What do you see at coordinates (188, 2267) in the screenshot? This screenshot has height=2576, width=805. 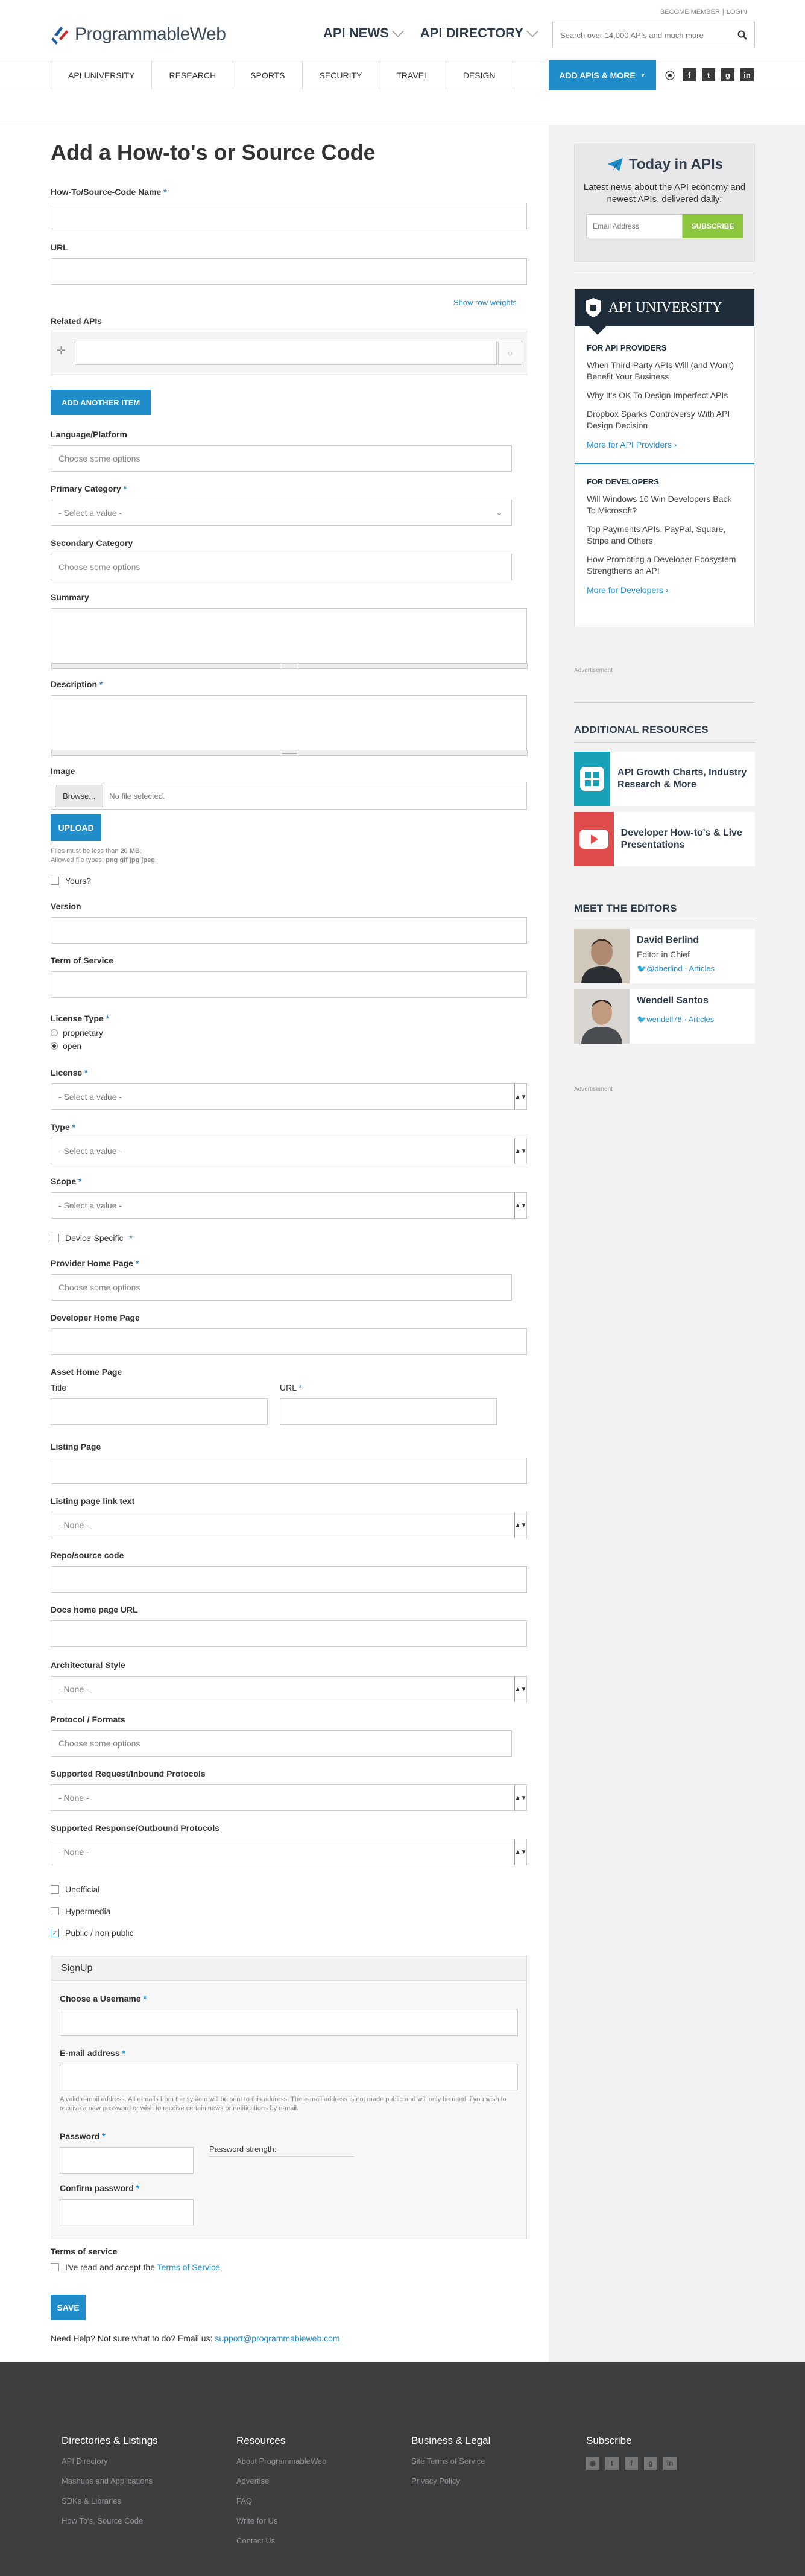 I see `terms-link: Terms of Service` at bounding box center [188, 2267].